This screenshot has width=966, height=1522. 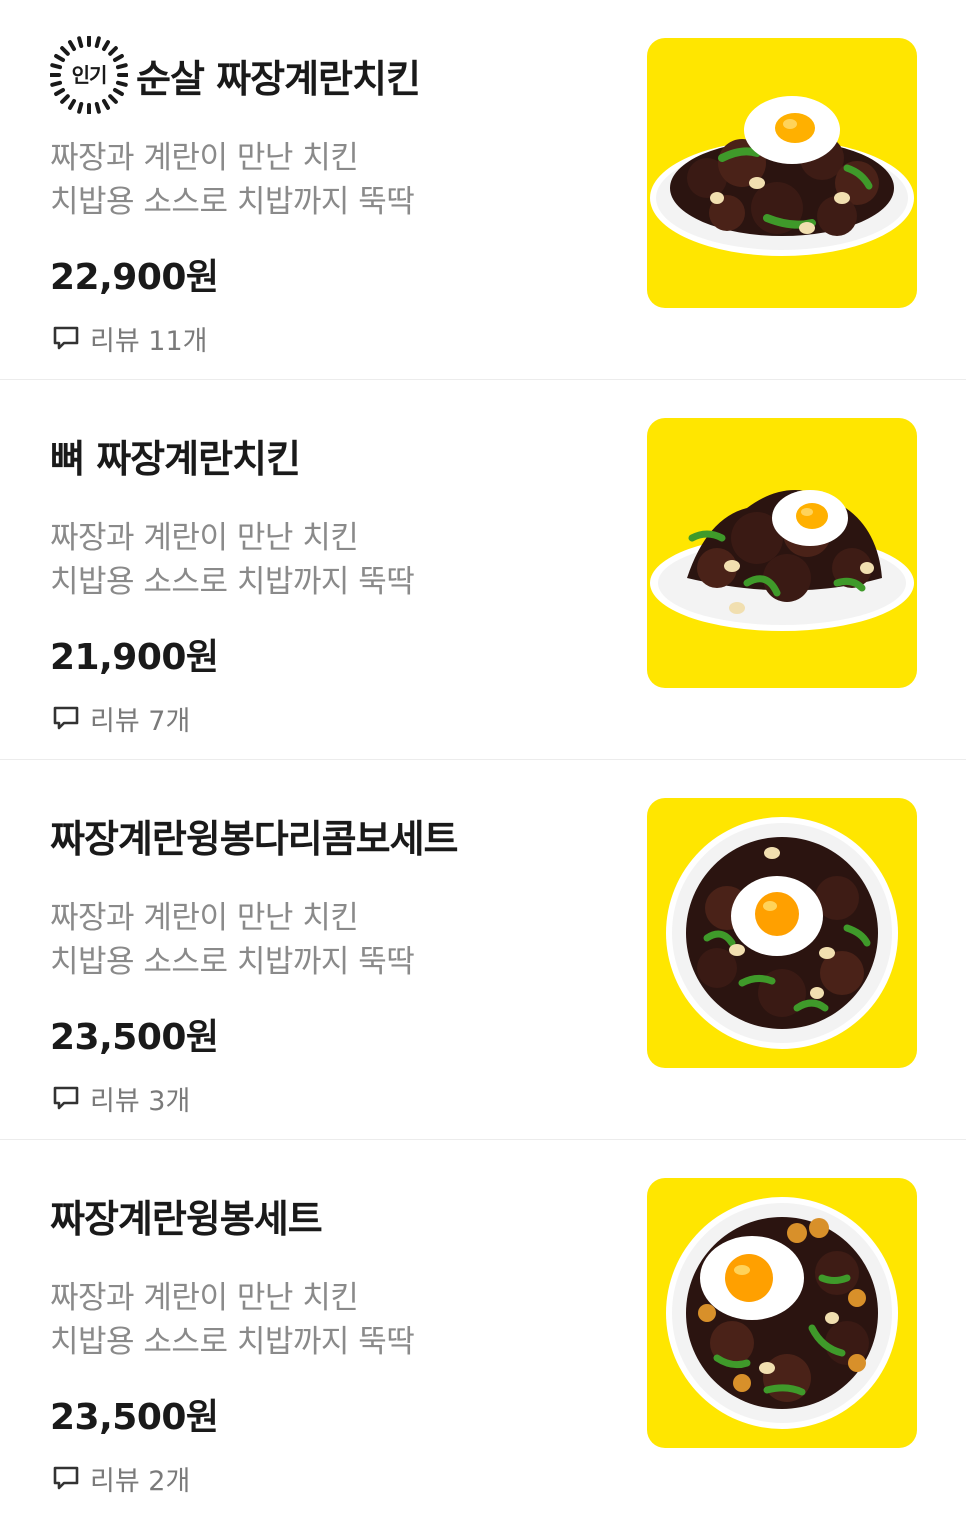 What do you see at coordinates (134, 277) in the screenshot?
I see `menu-item-price: 22,900원` at bounding box center [134, 277].